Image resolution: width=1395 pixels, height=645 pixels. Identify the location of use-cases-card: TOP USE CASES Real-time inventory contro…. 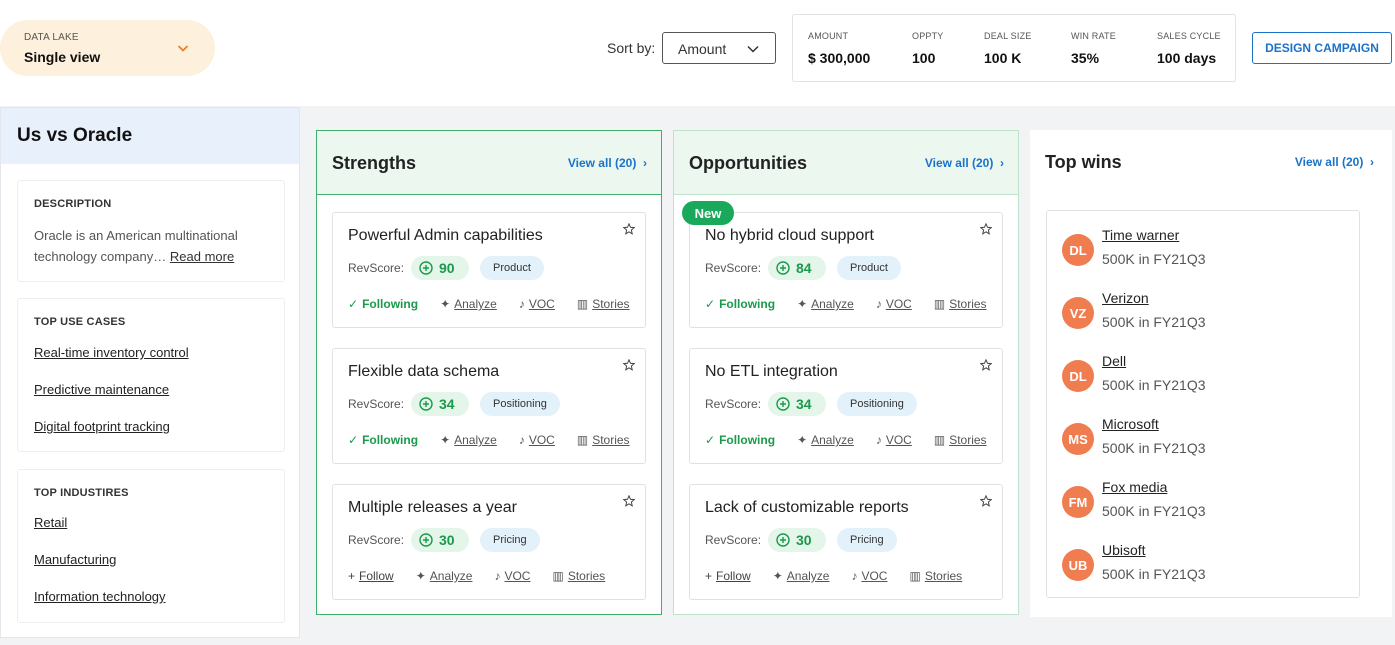
(151, 375).